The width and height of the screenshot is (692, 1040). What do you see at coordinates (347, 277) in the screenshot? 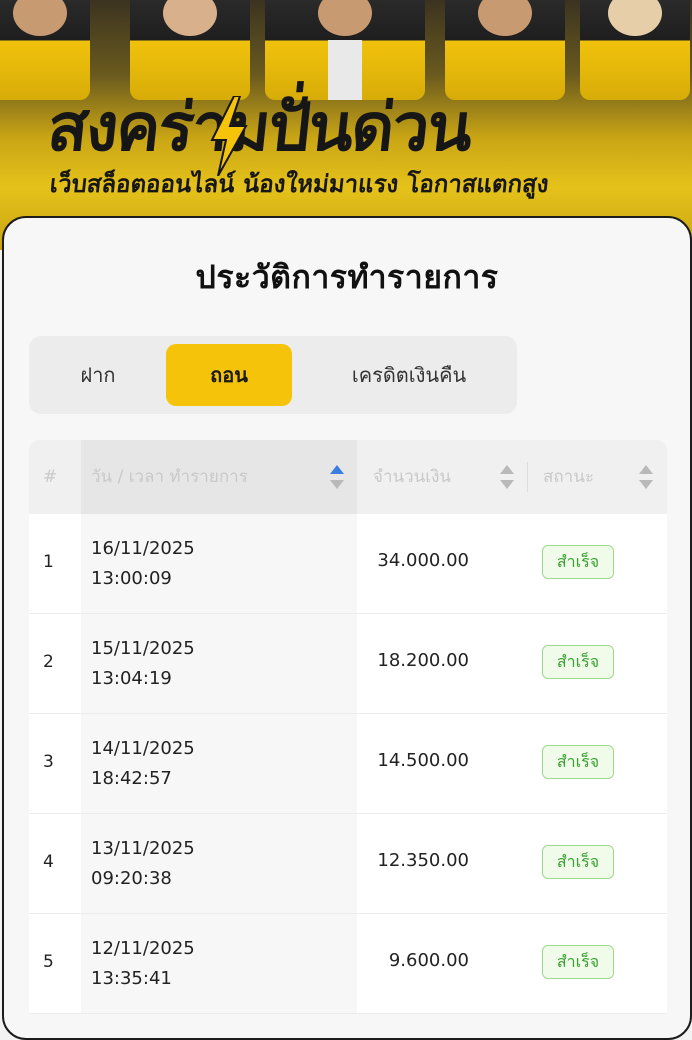
I see `page-title: ประวัติการทำรายการ` at bounding box center [347, 277].